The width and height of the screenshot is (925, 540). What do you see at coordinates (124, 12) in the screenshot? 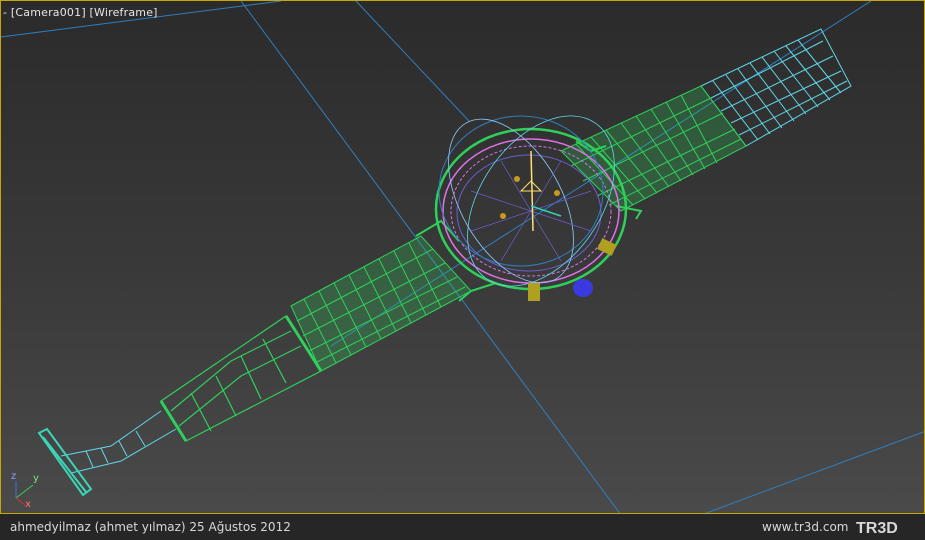
I see `shading-mode-label: [Wireframe]` at bounding box center [124, 12].